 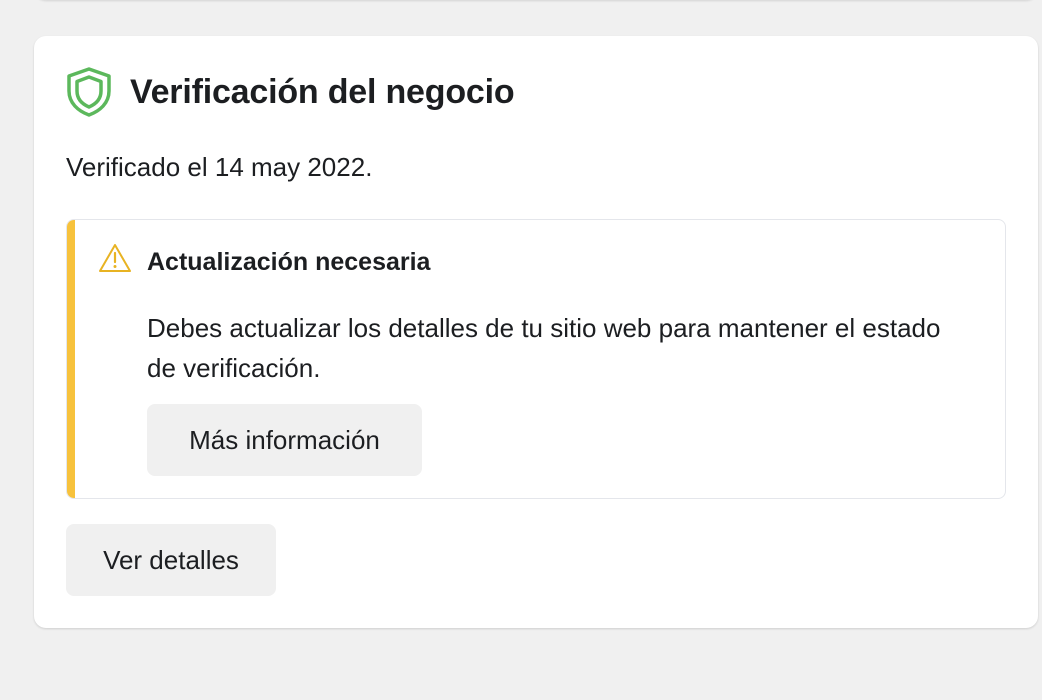 What do you see at coordinates (171, 560) in the screenshot?
I see `view-details-button: Ver detalles` at bounding box center [171, 560].